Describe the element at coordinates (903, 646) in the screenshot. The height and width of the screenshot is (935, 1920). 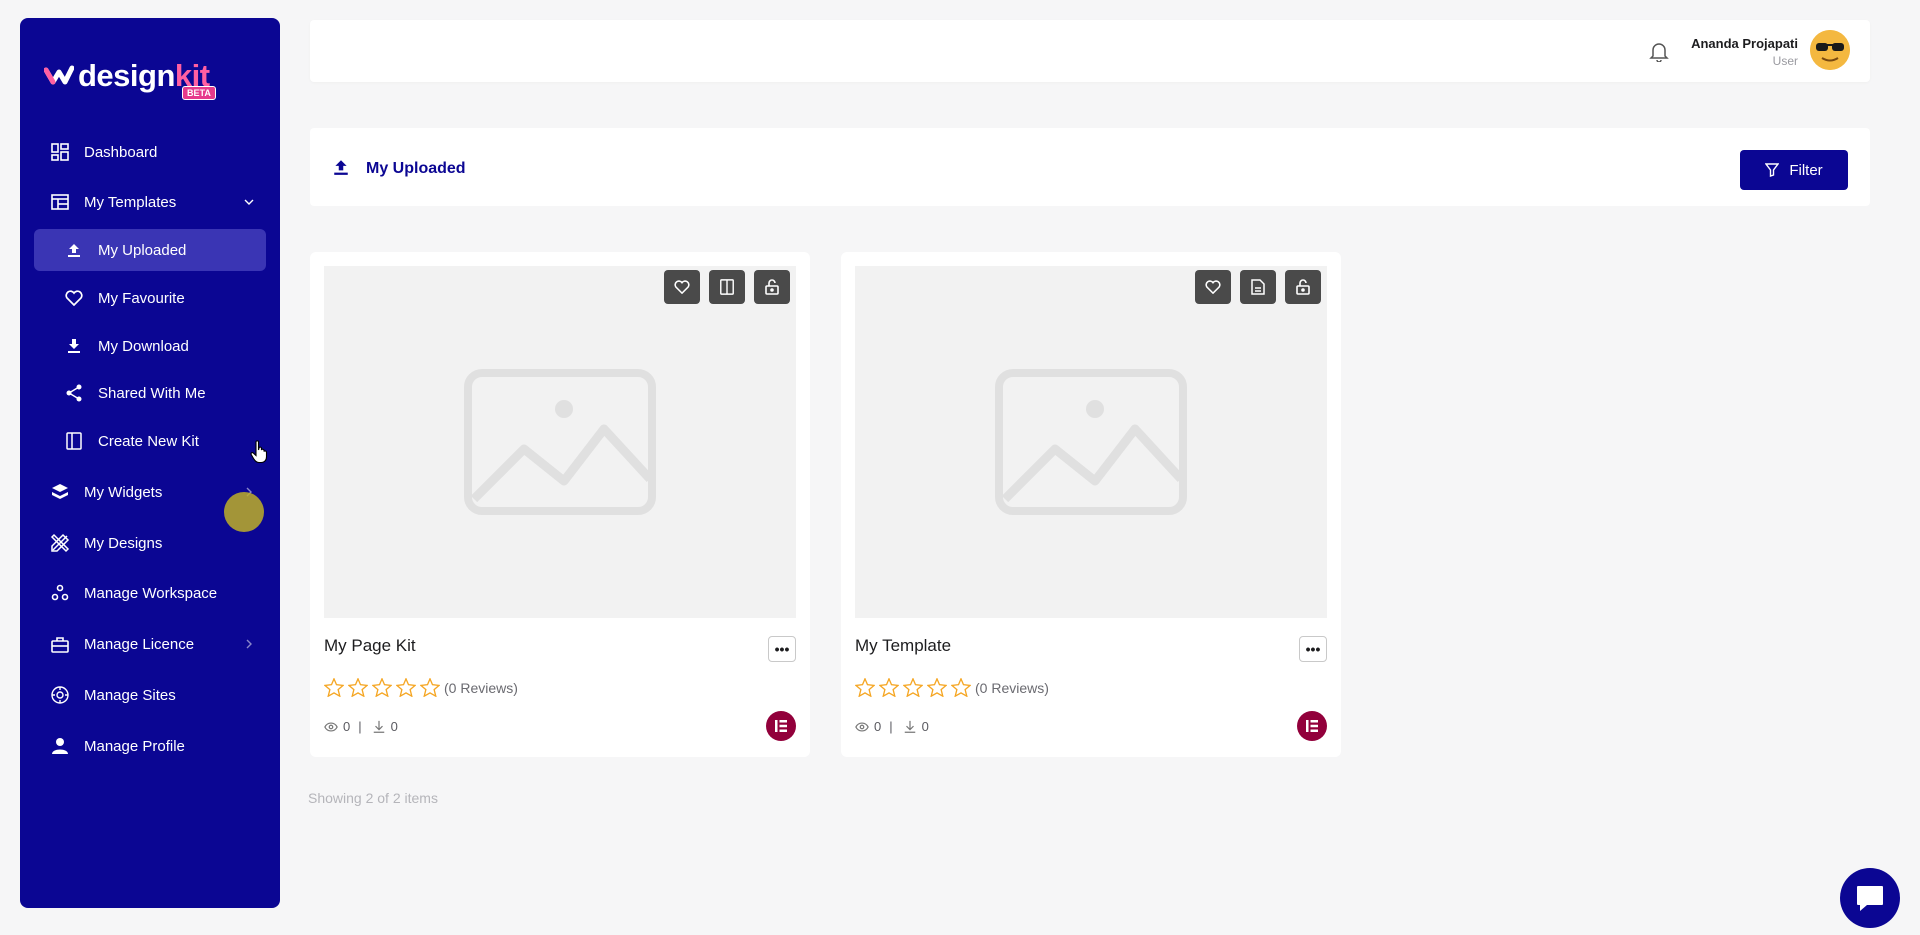
I see `card-title: My Template` at that location.